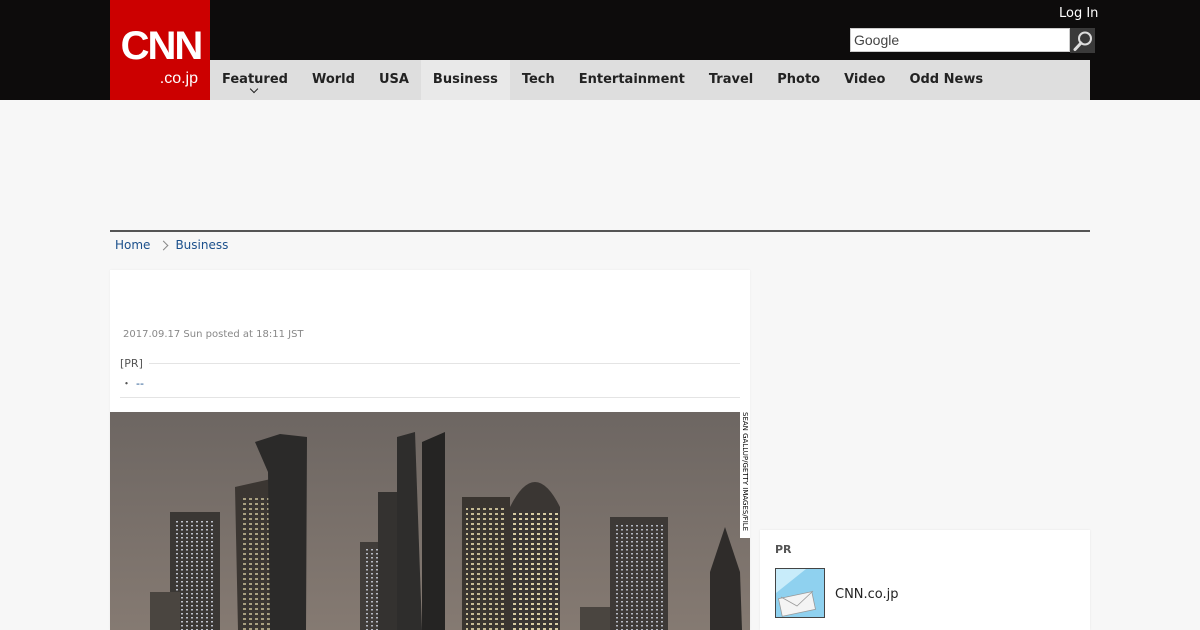  I want to click on pr-card-title: PR, so click(783, 549).